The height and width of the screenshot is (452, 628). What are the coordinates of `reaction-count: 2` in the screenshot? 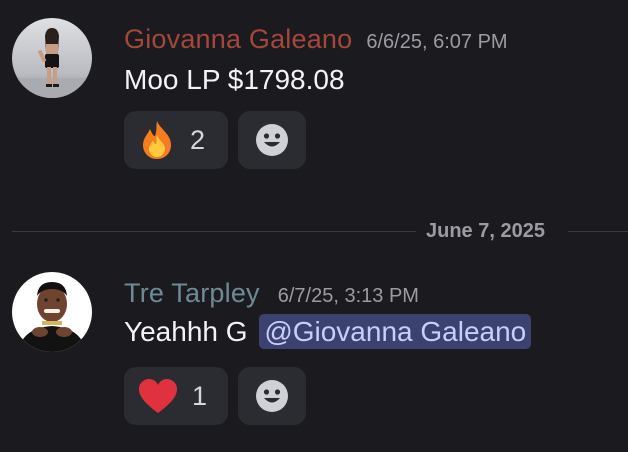 It's located at (198, 139).